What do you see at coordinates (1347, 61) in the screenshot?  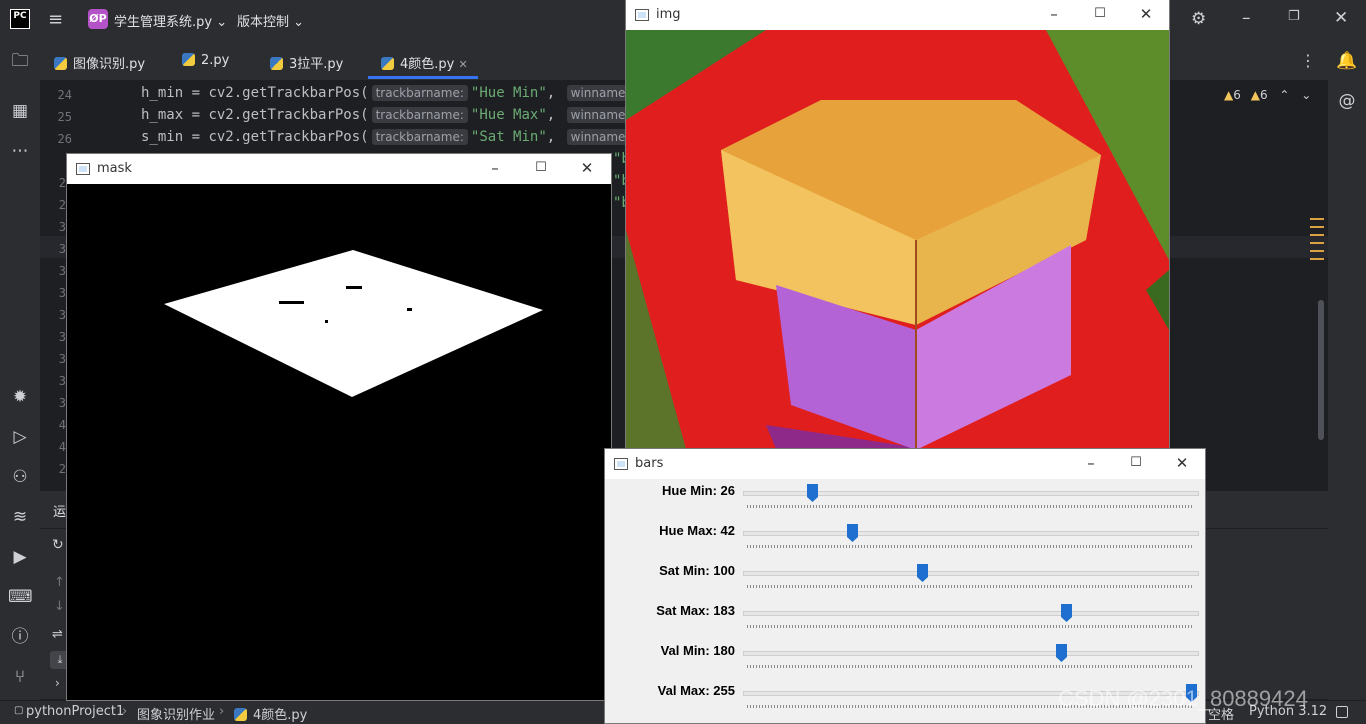 I see `notifications-bell-icon: 🔔` at bounding box center [1347, 61].